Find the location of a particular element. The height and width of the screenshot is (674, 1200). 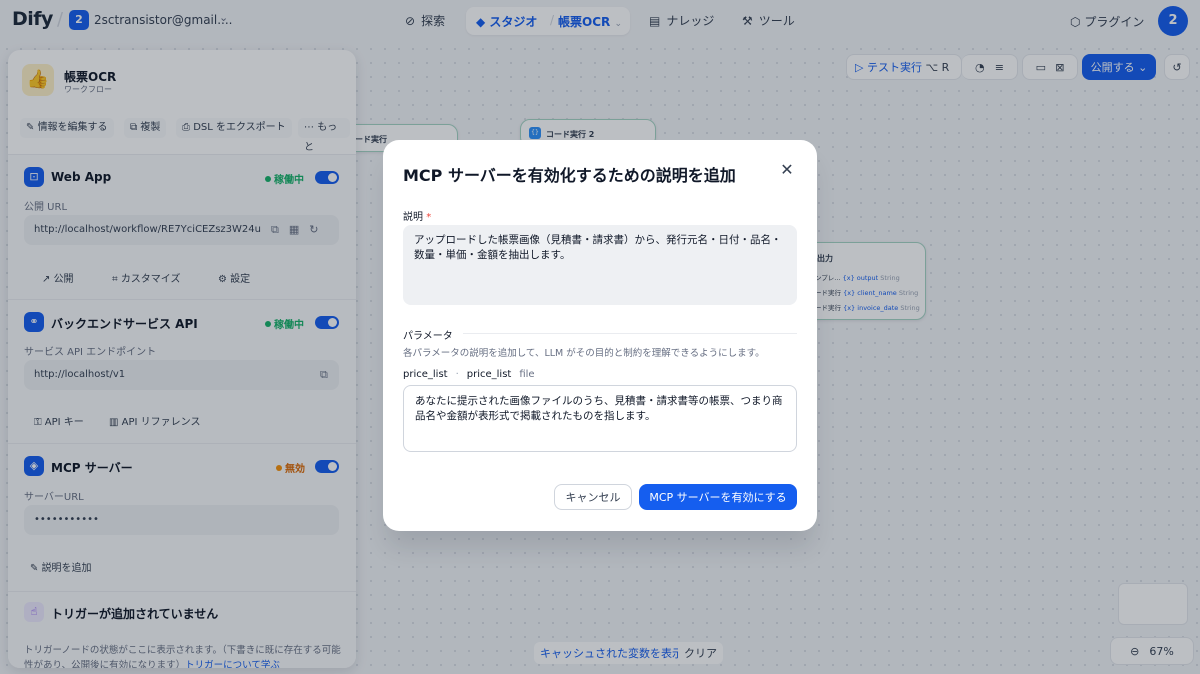

divider is located at coordinates (630, 333).